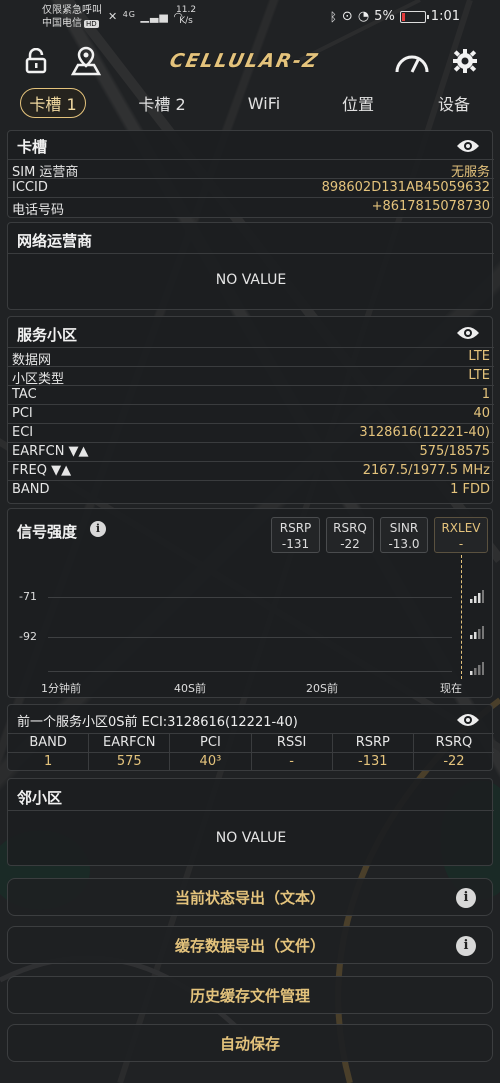  Describe the element at coordinates (251, 451) in the screenshot. I see `earfcn-row: EARFCN ▼▲ 575/18575` at that location.